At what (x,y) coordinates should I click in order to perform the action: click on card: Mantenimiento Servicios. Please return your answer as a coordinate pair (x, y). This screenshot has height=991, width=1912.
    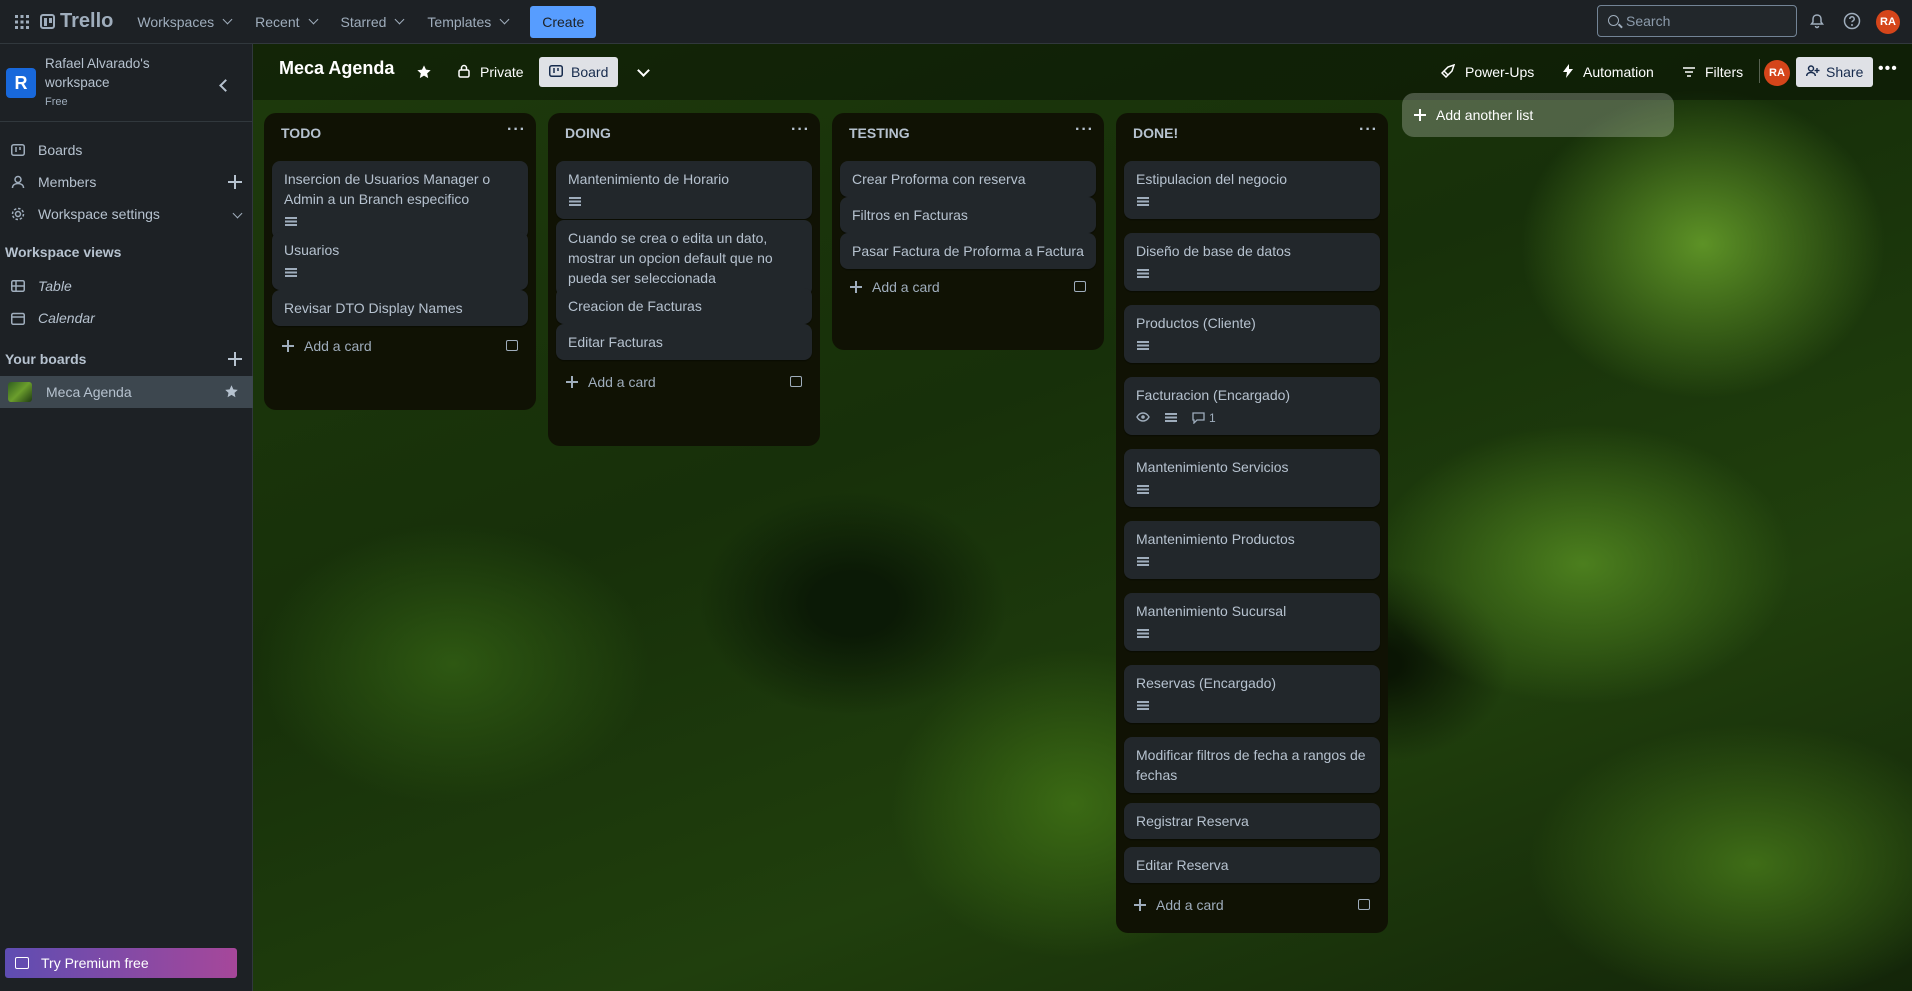
    Looking at the image, I should click on (1252, 478).